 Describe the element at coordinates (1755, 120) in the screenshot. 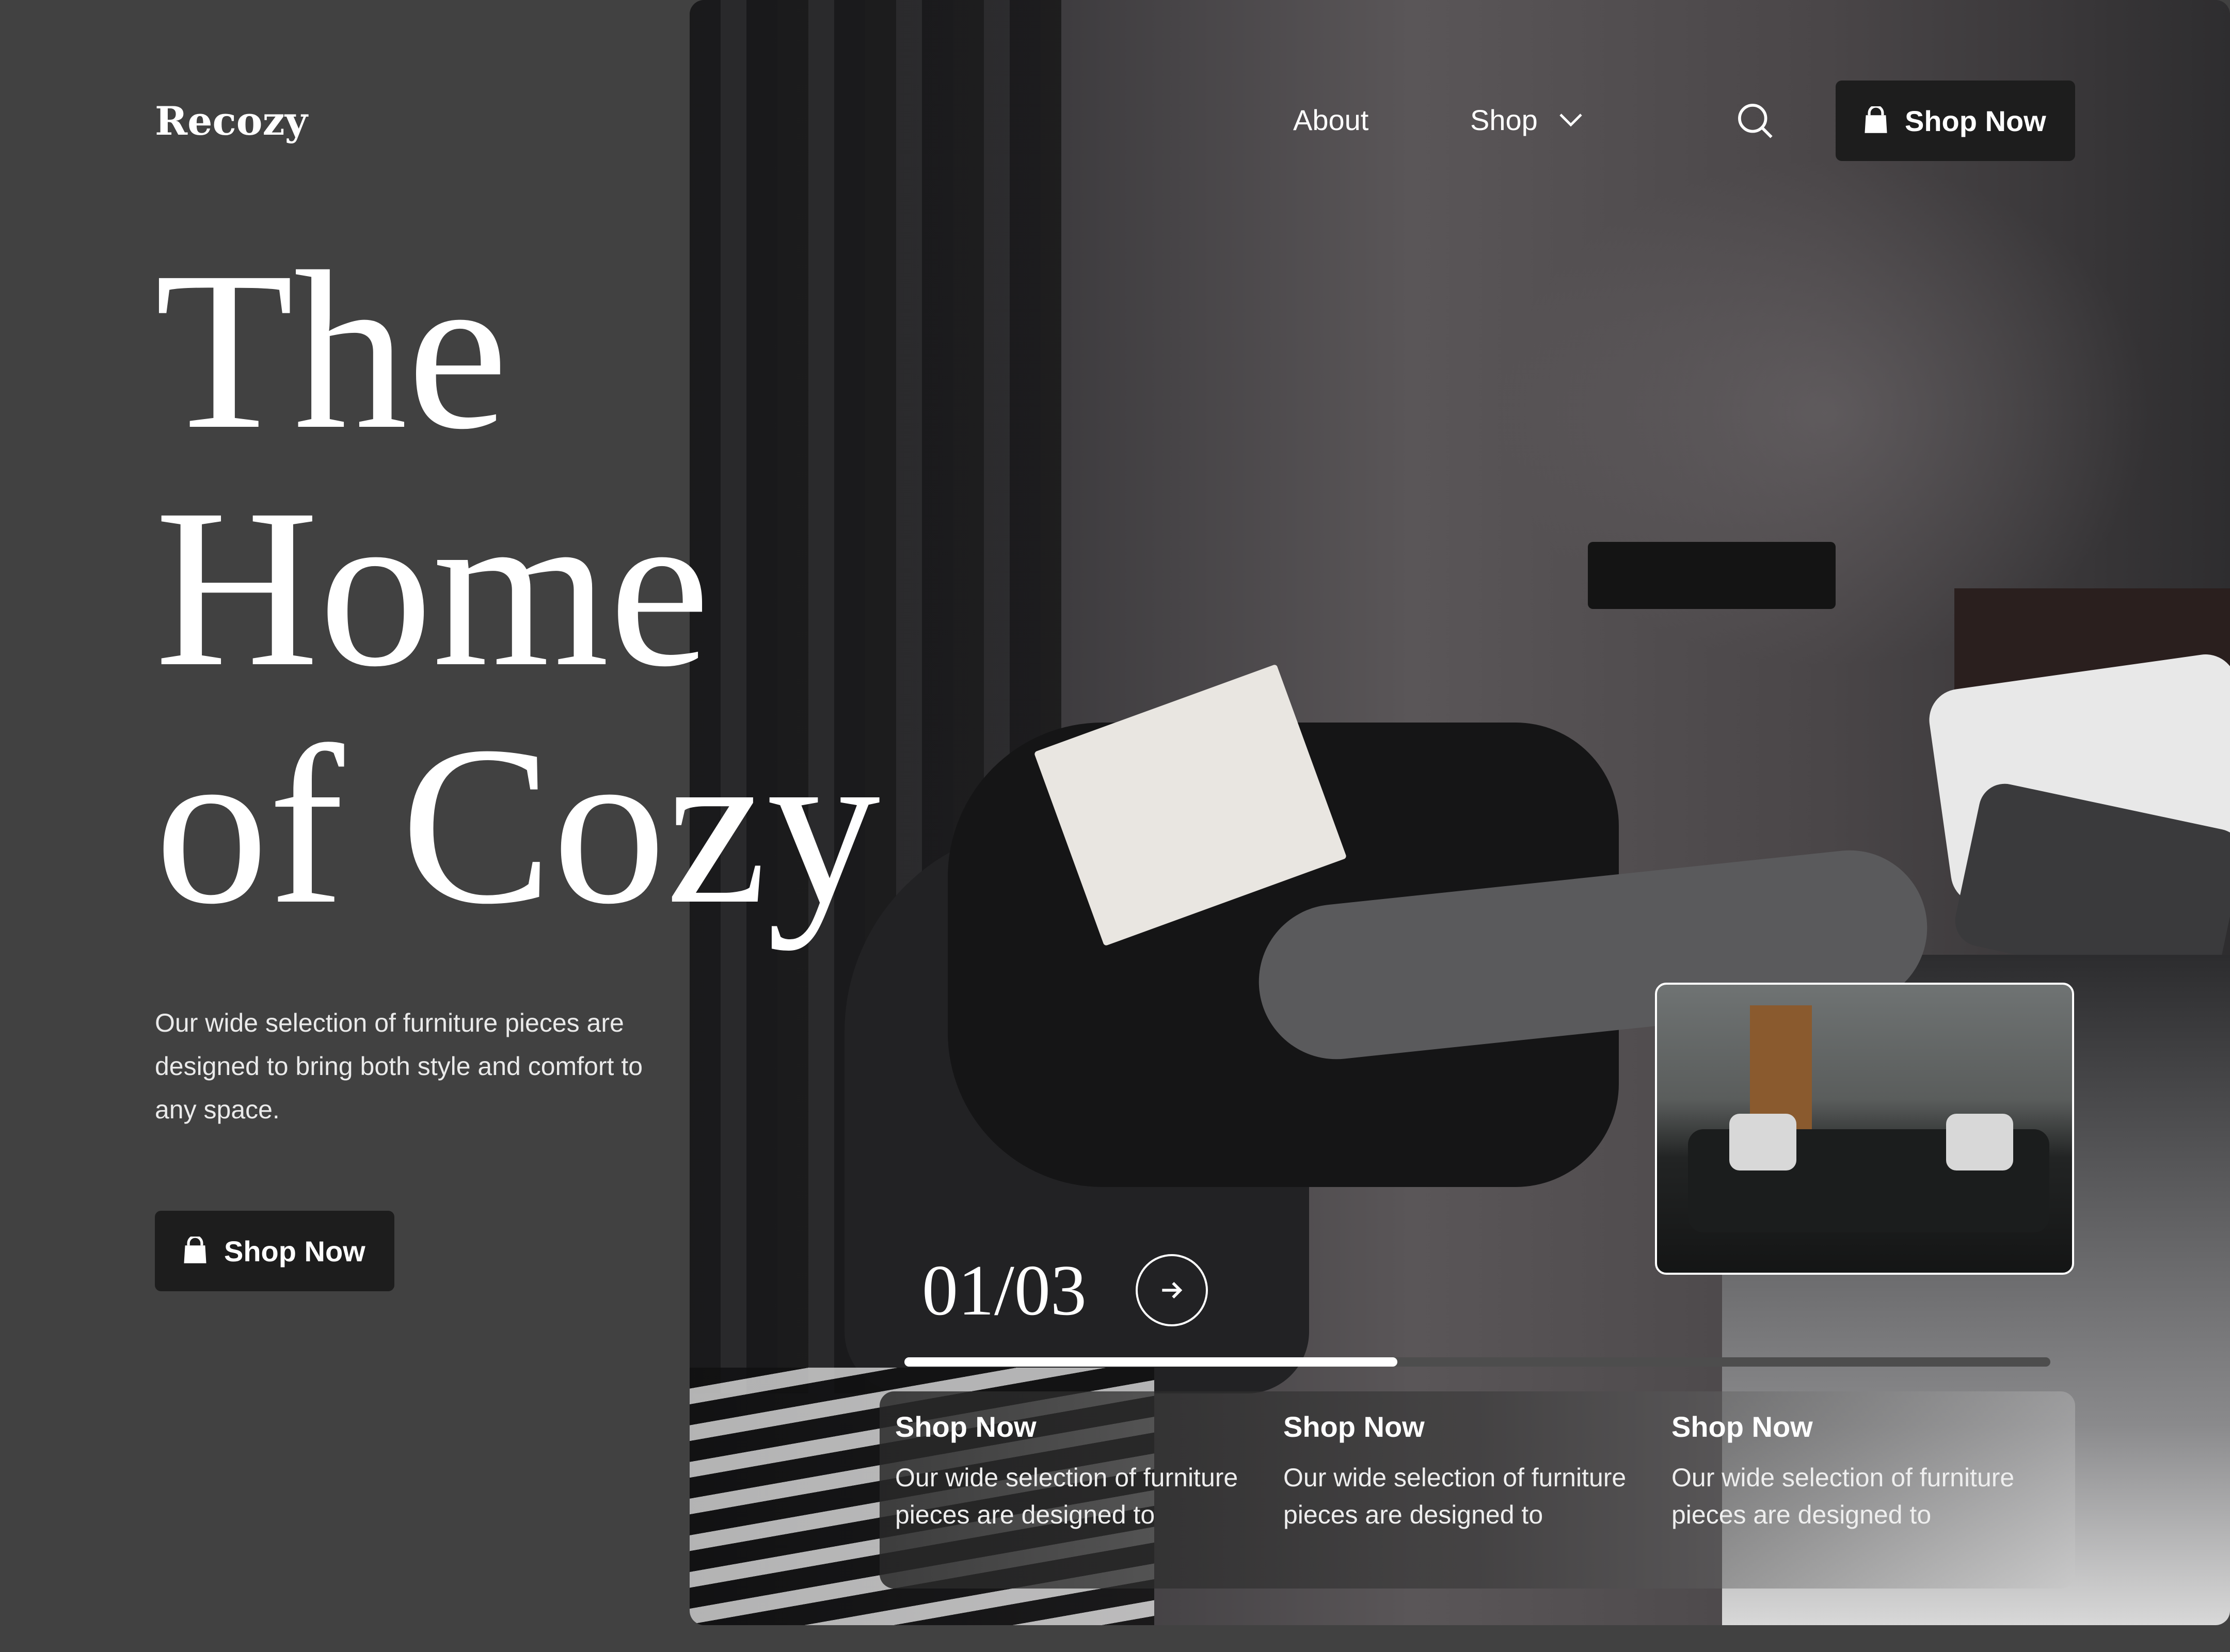

I see `search-icon` at that location.